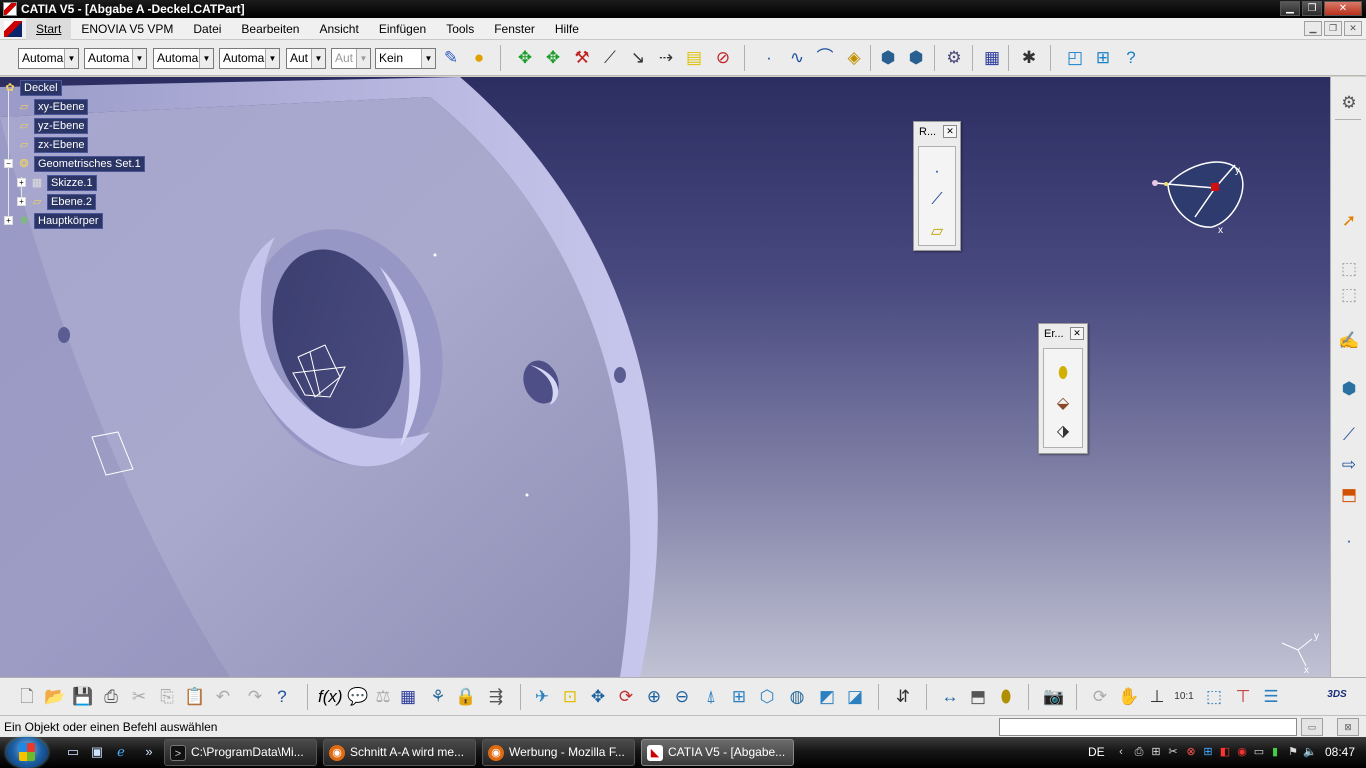 This screenshot has height=768, width=1366. I want to click on tree-item-xy-plane: ▱ xy-Ebene, so click(52, 106).